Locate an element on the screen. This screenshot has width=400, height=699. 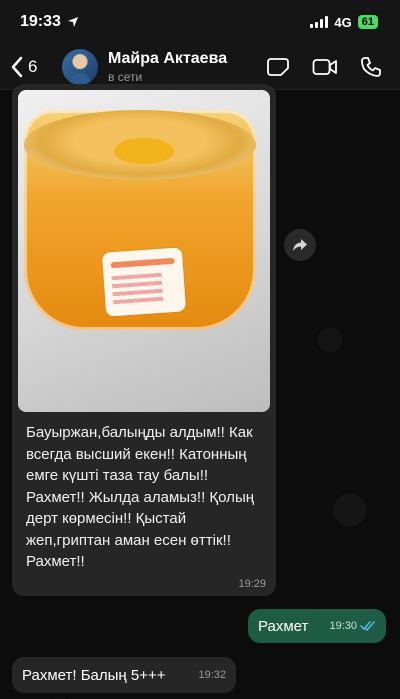
avatar is located at coordinates (80, 66).